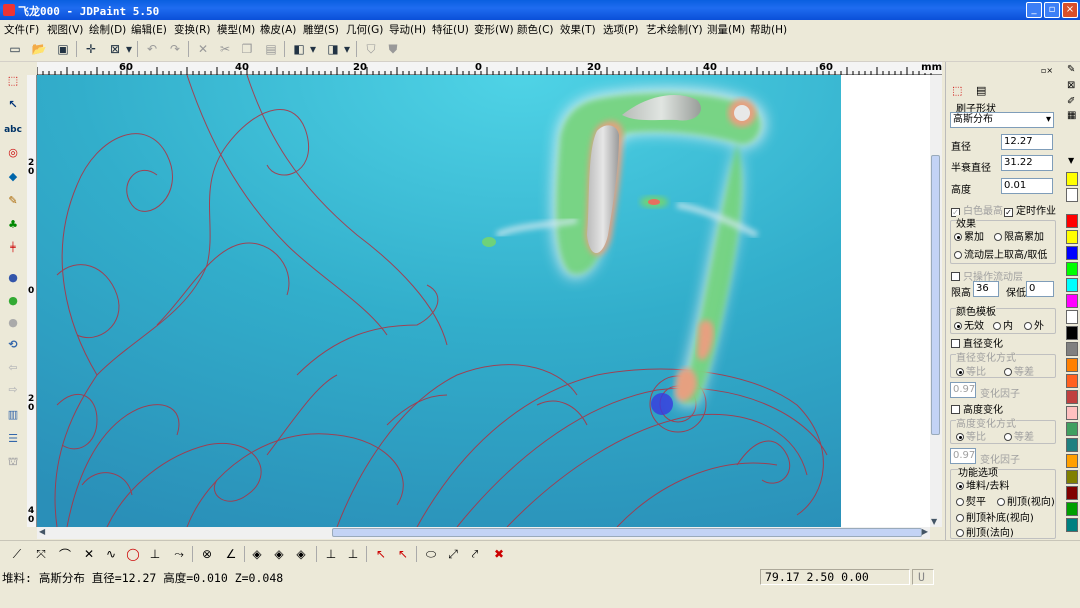 The height and width of the screenshot is (608, 1080). I want to click on menu-sculpt: 雕塑(S), so click(321, 29).